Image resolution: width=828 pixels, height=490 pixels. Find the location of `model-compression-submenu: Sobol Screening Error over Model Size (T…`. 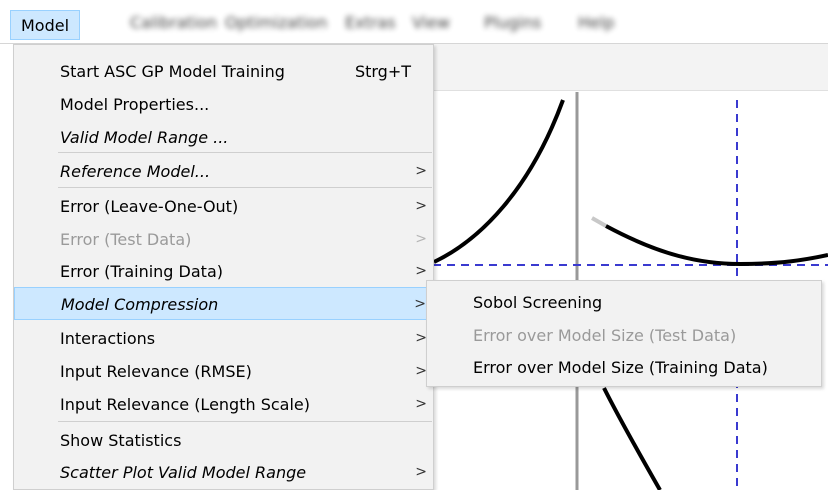

model-compression-submenu: Sobol Screening Error over Model Size (T… is located at coordinates (624, 333).